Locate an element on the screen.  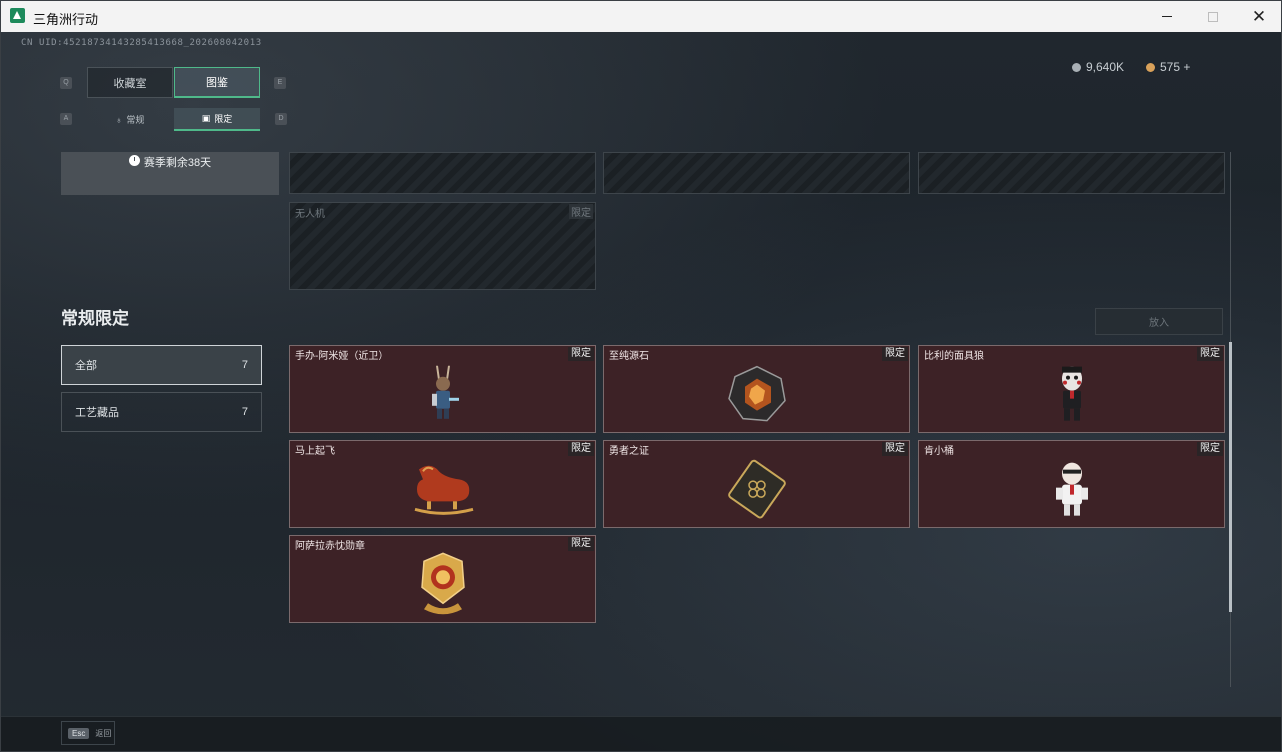
medal-icon is located at coordinates (442, 583).